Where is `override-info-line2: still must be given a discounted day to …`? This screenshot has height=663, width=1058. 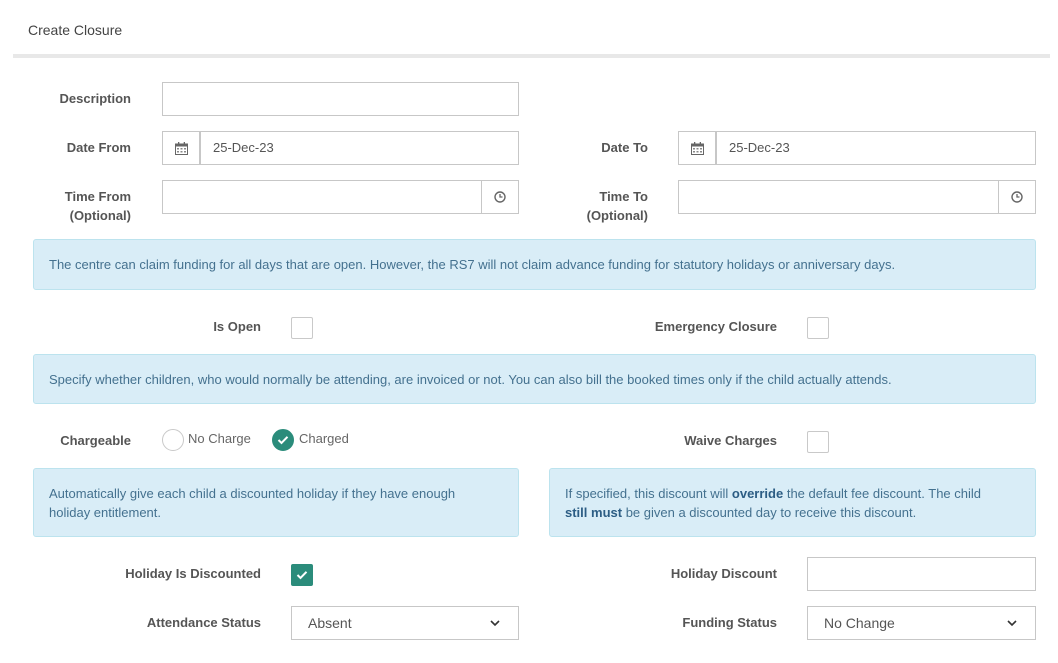
override-info-line2: still must be given a discounted day to … is located at coordinates (741, 512).